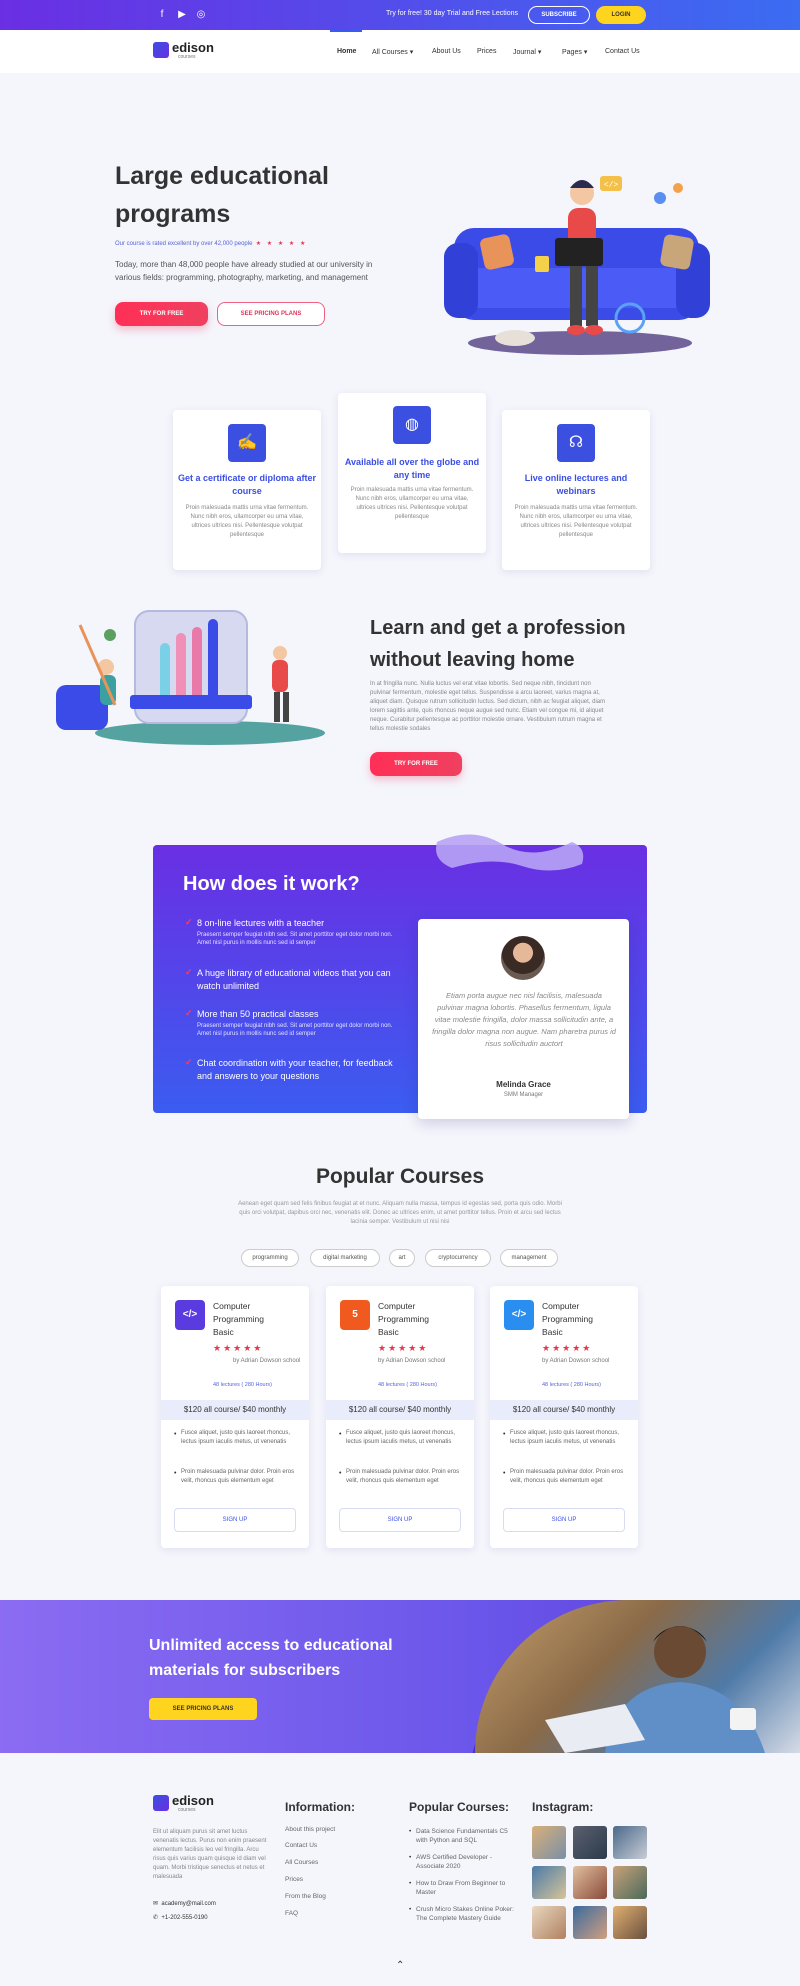 The image size is (800, 1986). Describe the element at coordinates (346, 51) in the screenshot. I see `nav-item-home: Home` at that location.